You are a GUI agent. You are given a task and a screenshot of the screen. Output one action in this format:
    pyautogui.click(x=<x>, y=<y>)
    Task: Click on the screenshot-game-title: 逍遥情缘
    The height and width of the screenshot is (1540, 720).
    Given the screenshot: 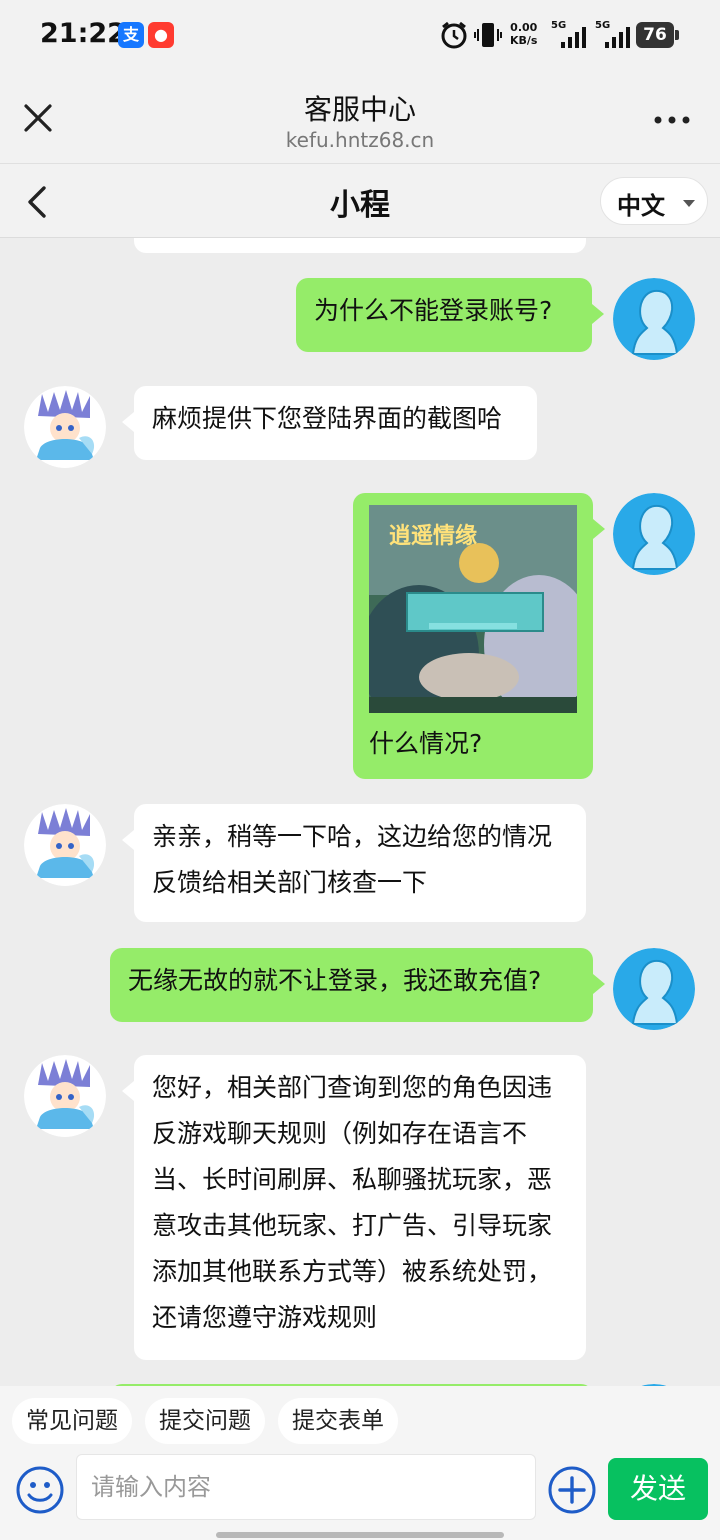 What is the action you would take?
    pyautogui.click(x=433, y=536)
    